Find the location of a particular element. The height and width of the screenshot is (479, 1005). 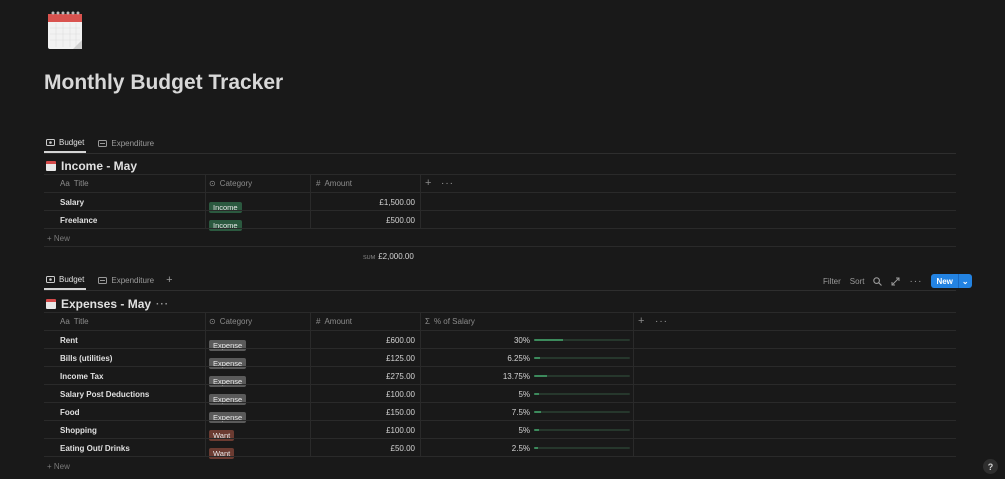

column-header-pct-salary: Σ% of Salary is located at coordinates (450, 321).